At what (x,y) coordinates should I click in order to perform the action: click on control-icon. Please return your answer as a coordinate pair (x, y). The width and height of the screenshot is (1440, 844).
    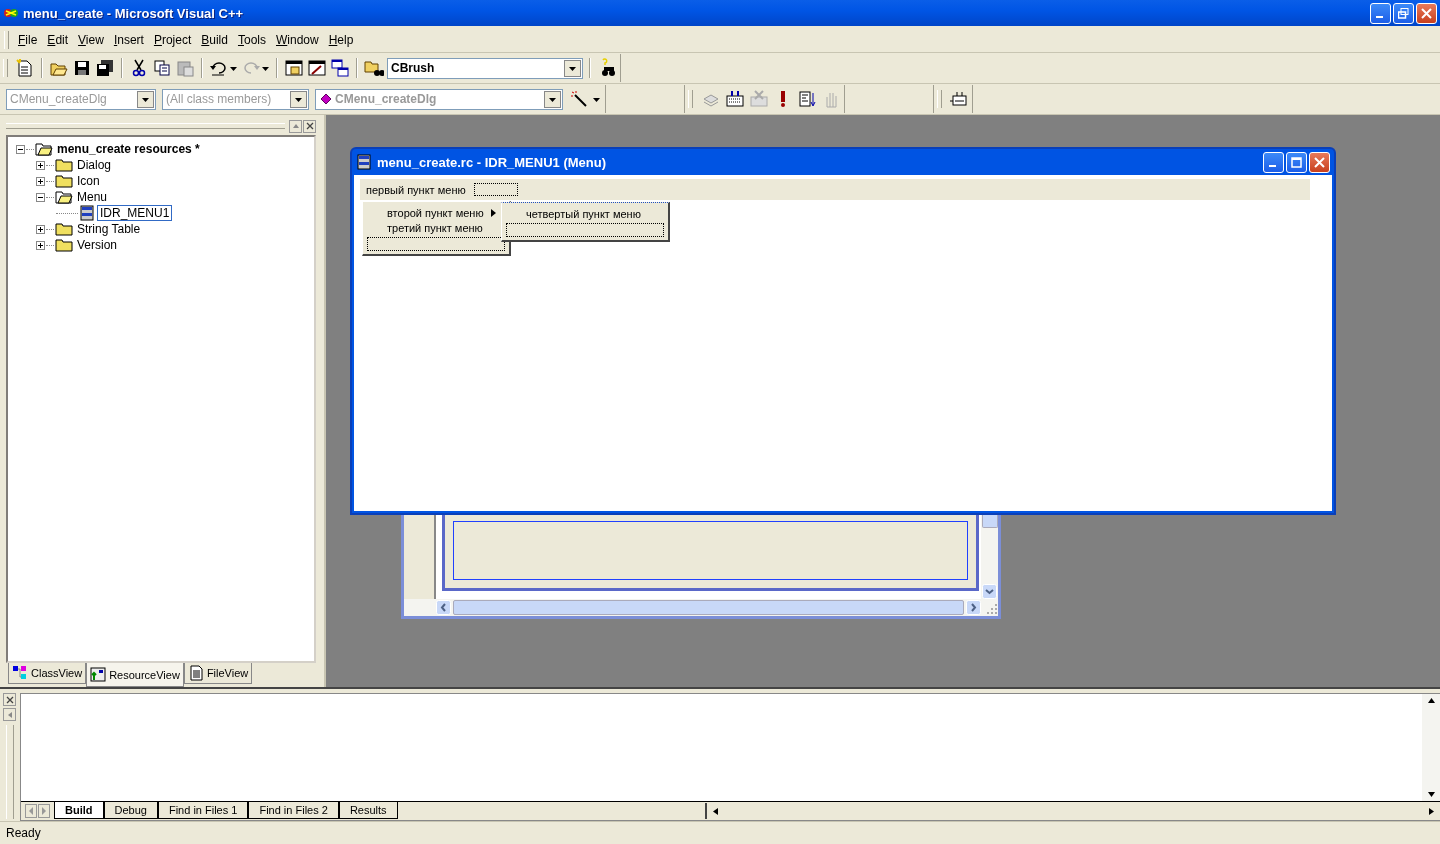
    Looking at the image, I should click on (959, 99).